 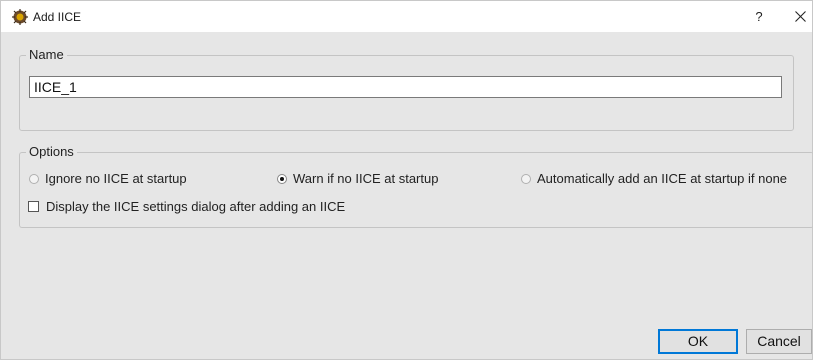 I want to click on radio-warn-no-iice: Warn if no IICE at startup, so click(x=357, y=178).